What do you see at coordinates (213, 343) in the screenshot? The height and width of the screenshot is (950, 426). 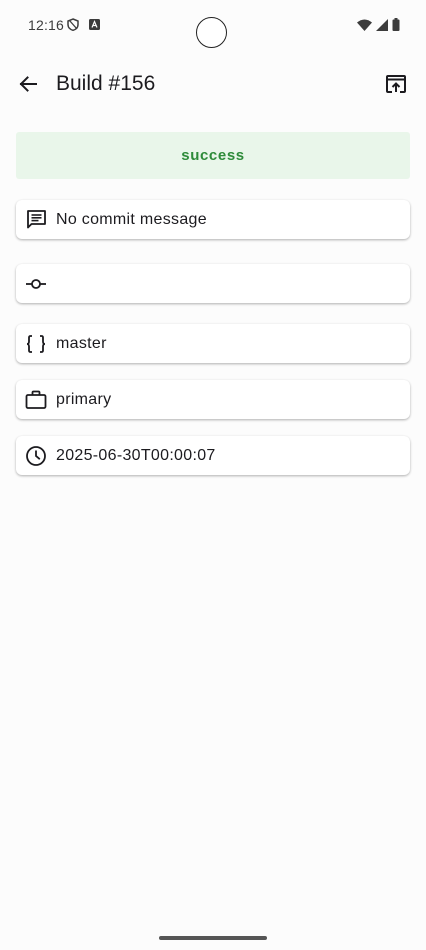 I see `branch-card: master` at bounding box center [213, 343].